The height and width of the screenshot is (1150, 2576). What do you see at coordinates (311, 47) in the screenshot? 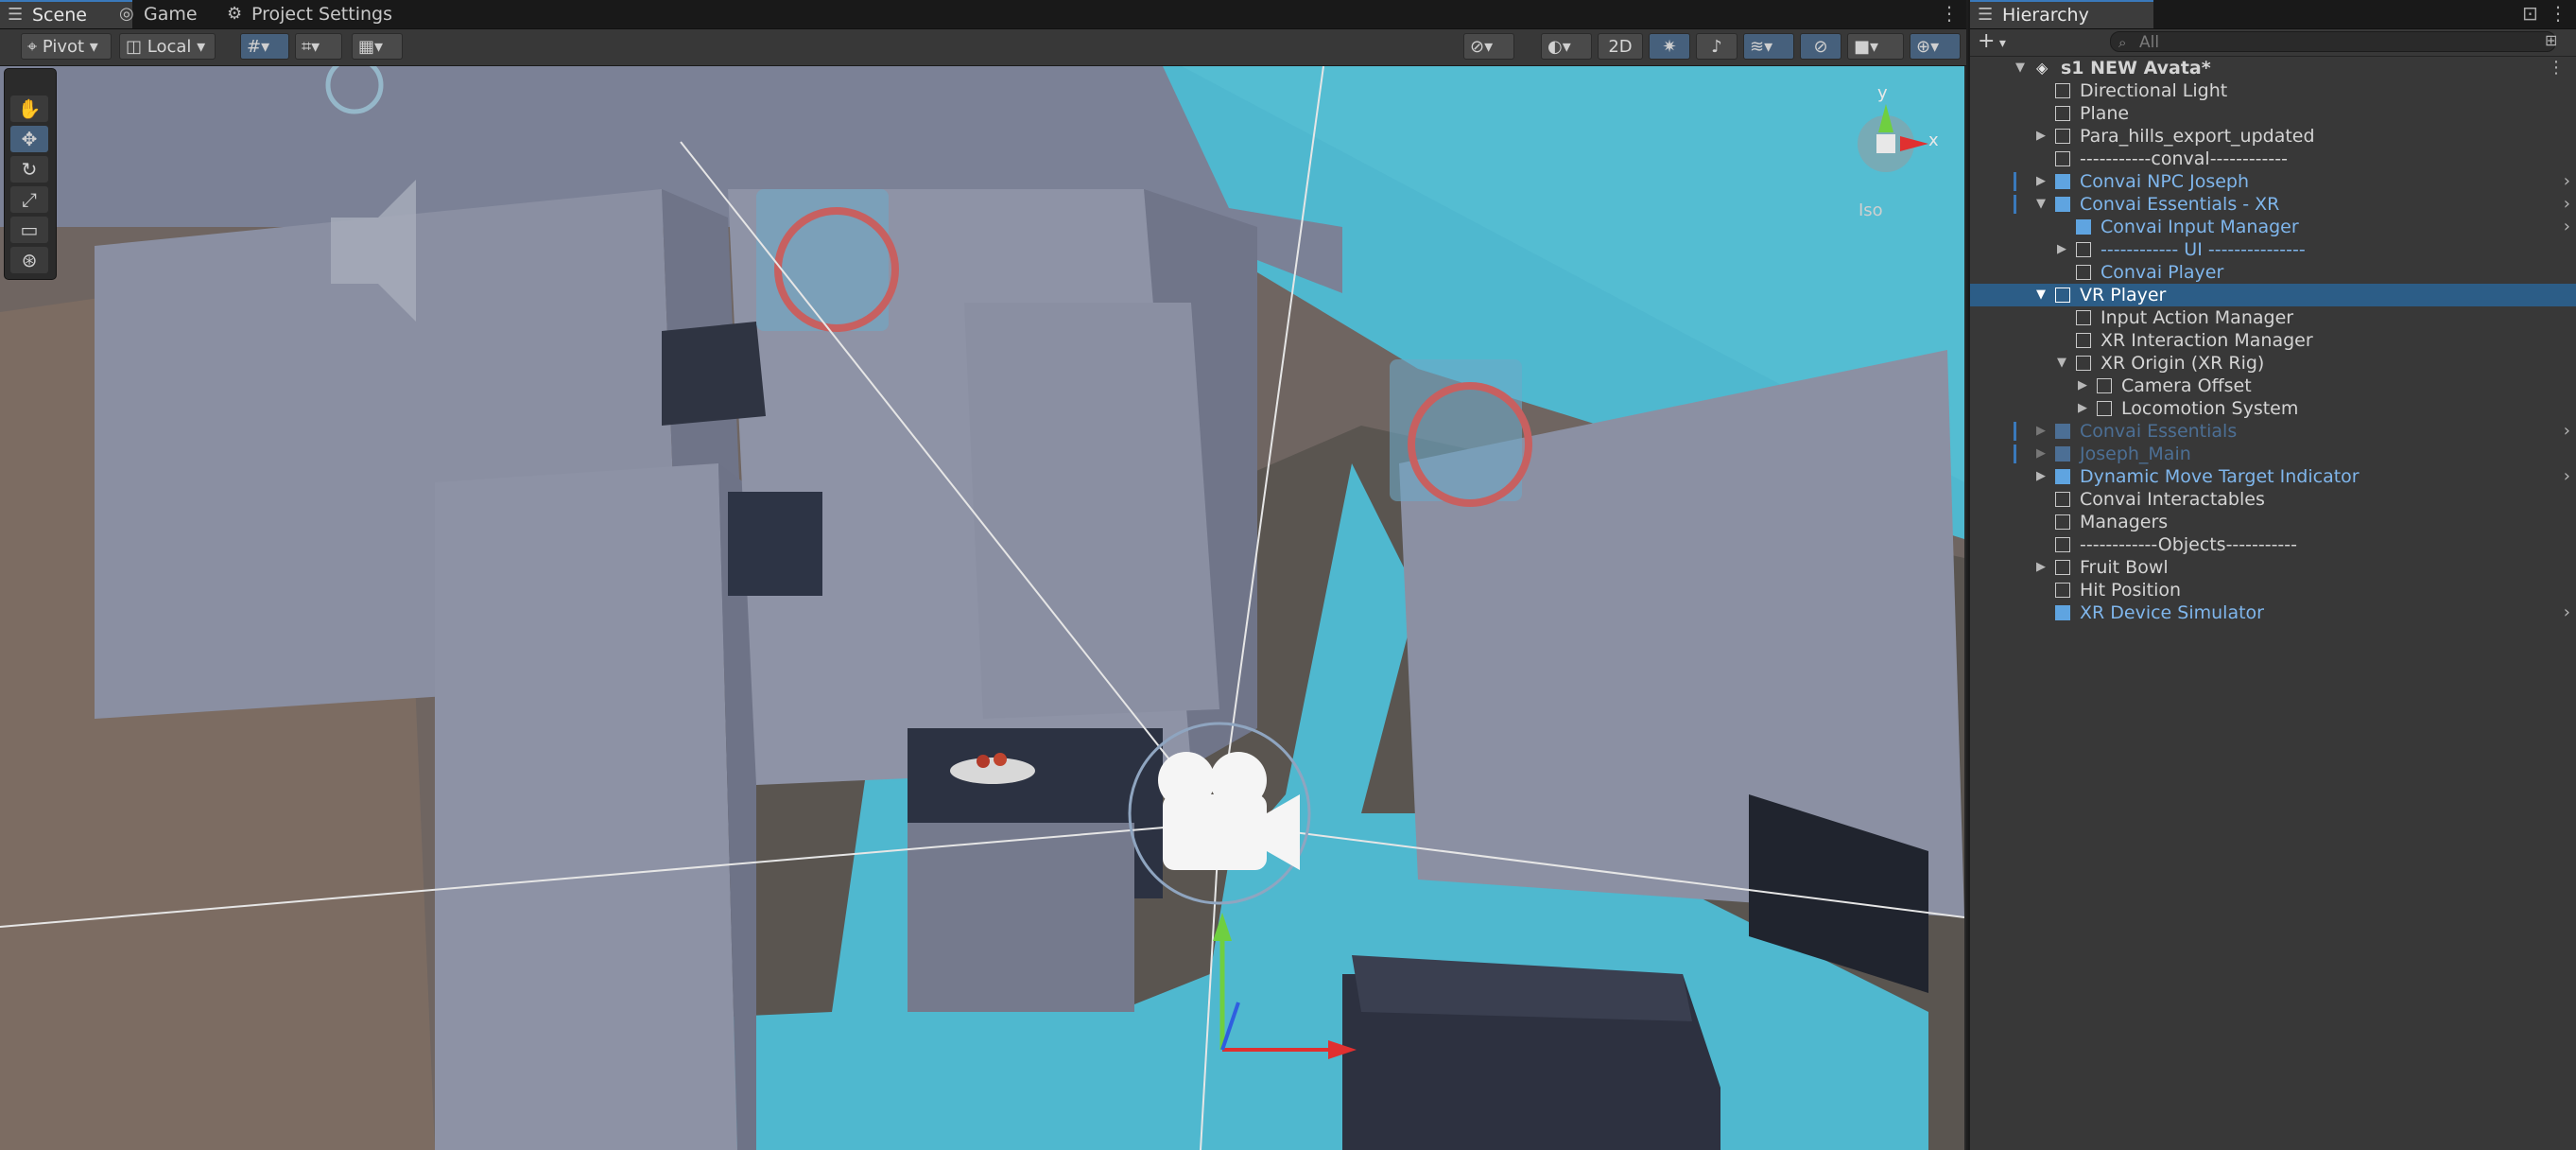
I see `increment-snap-icon: ⌗▾` at bounding box center [311, 47].